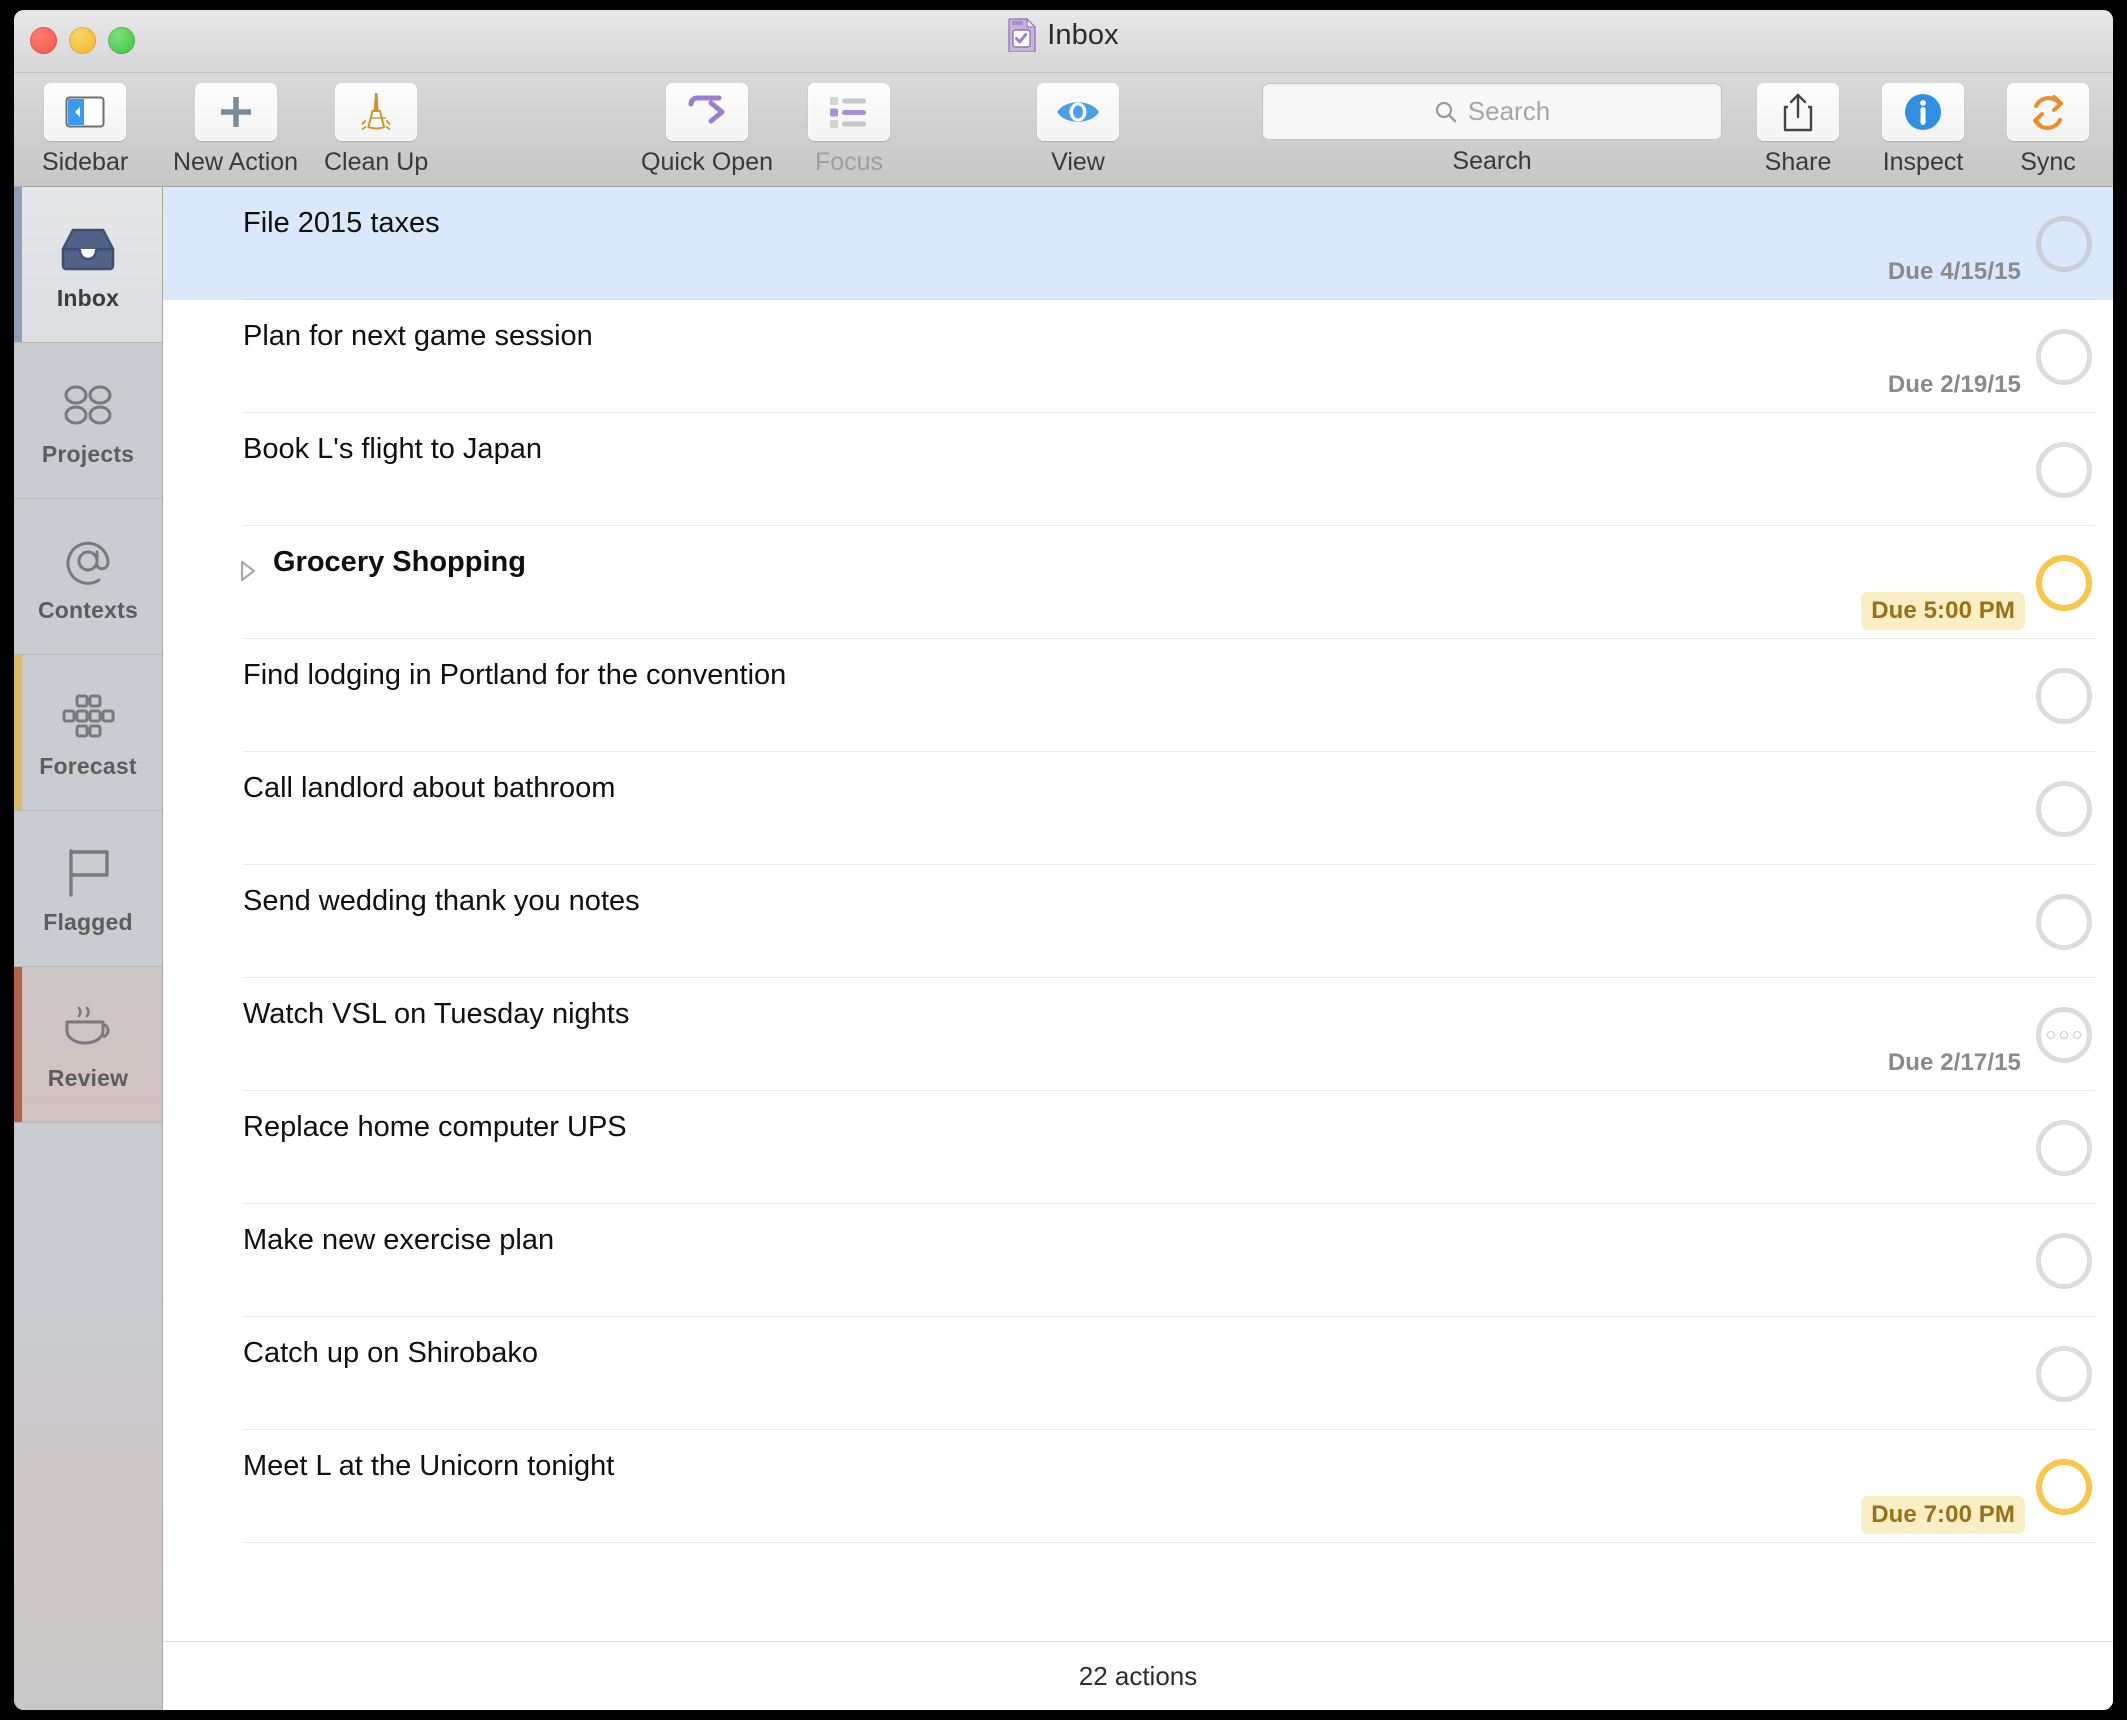  I want to click on sidebar-item-flagged: Flagged, so click(88, 889).